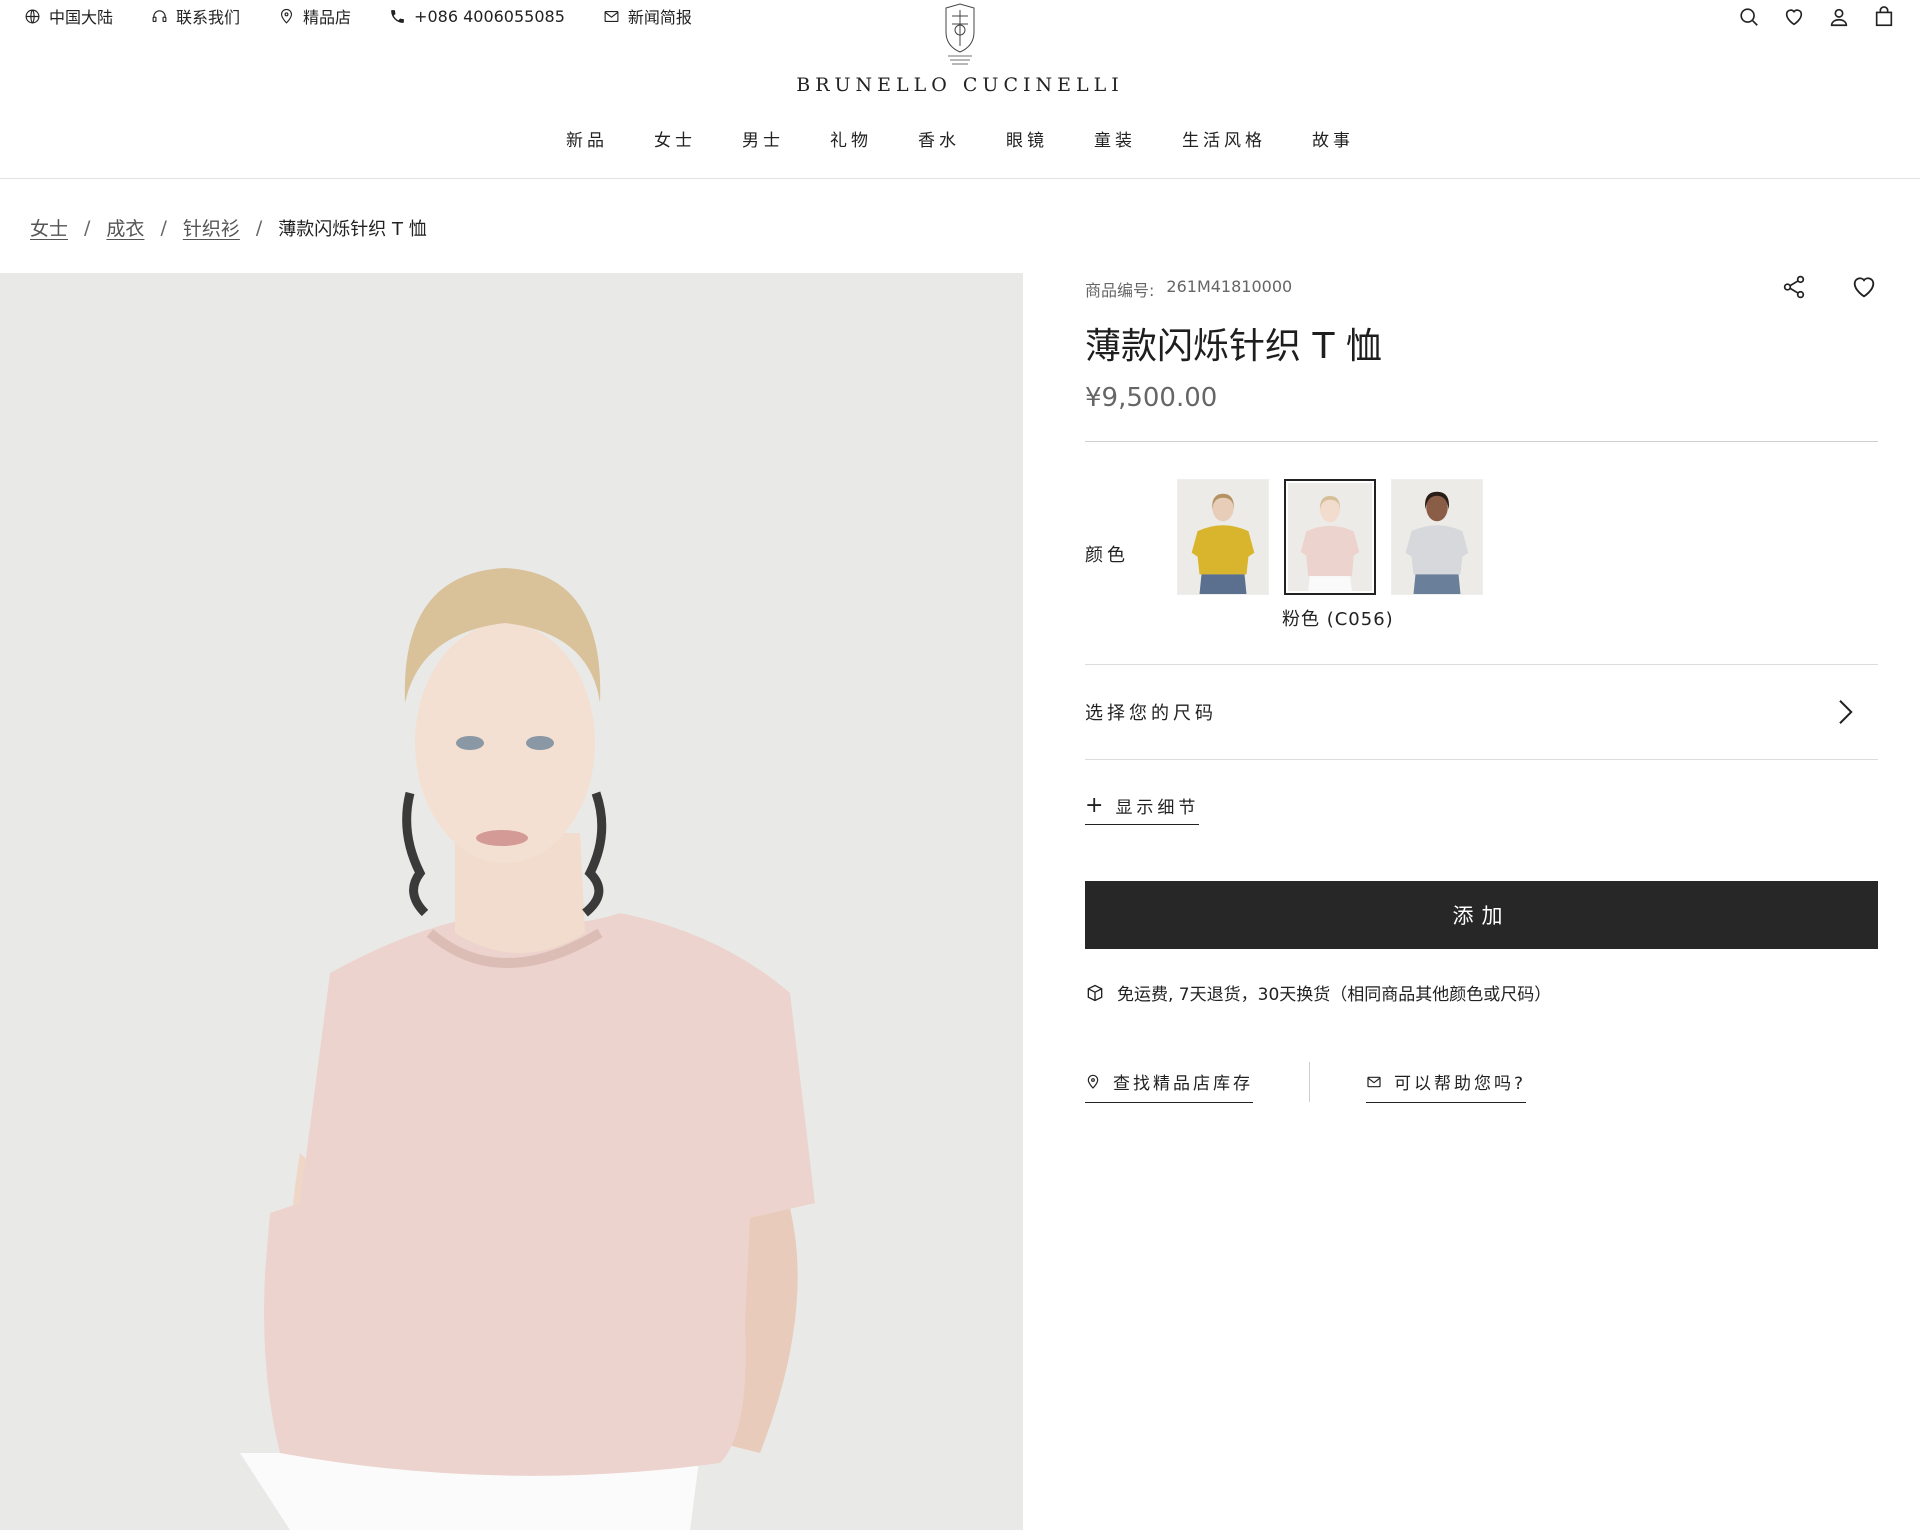 This screenshot has width=1920, height=1530. What do you see at coordinates (1229, 286) in the screenshot?
I see `sku-value: 261M41810000` at bounding box center [1229, 286].